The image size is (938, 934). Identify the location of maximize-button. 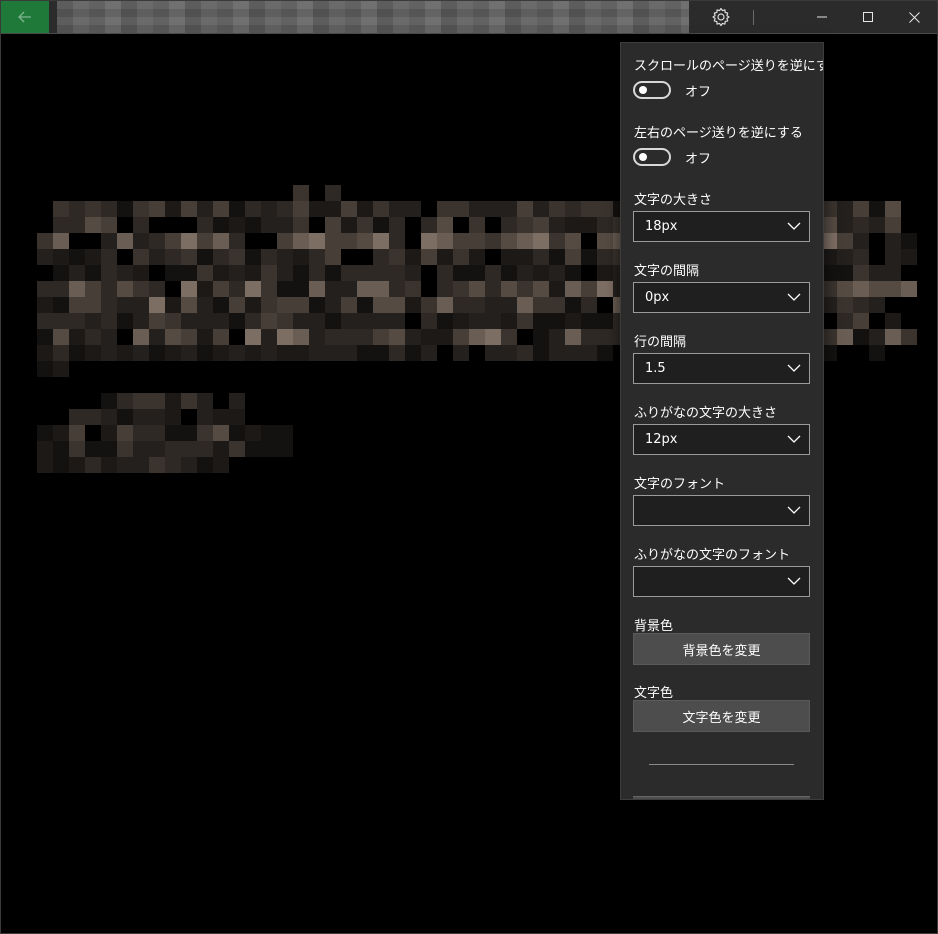
(868, 17).